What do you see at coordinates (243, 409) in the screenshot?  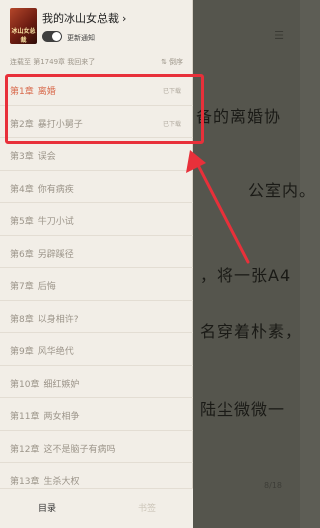 I see `reader-text-line: 陆尘微微一` at bounding box center [243, 409].